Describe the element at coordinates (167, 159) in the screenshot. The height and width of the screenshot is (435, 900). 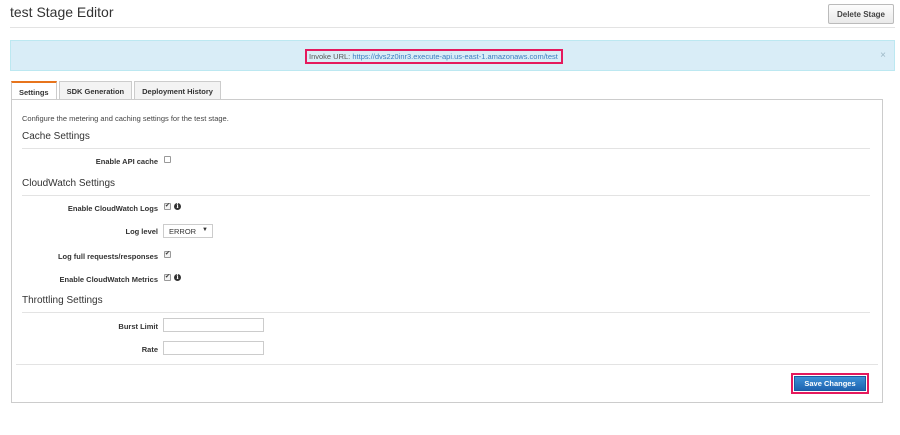
I see `enable-api-cache-checkbox` at that location.